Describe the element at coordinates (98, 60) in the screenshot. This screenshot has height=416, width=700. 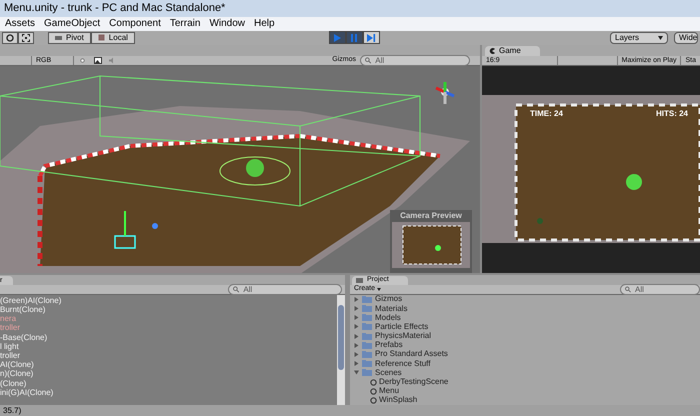
I see `image-icon` at that location.